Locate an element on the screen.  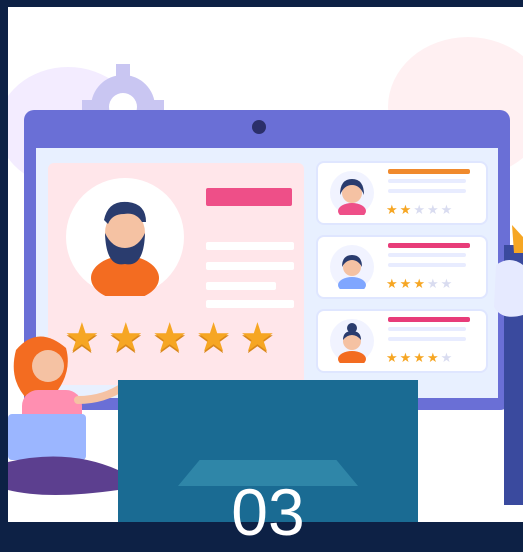
review-1-stars: ★ ★ ★ ★ ★ is located at coordinates (419, 209).